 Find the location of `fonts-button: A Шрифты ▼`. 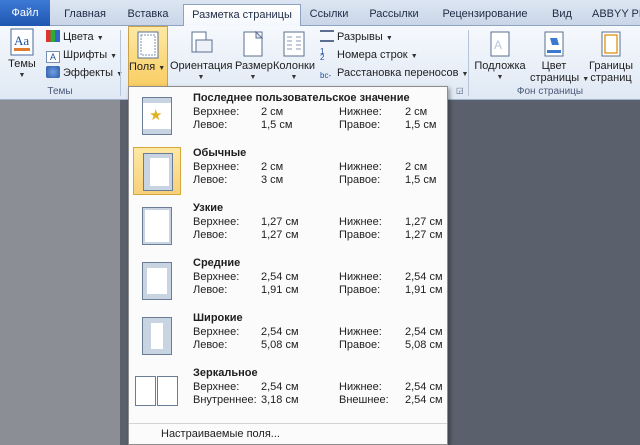

fonts-button: A Шрифты ▼ is located at coordinates (81, 55).